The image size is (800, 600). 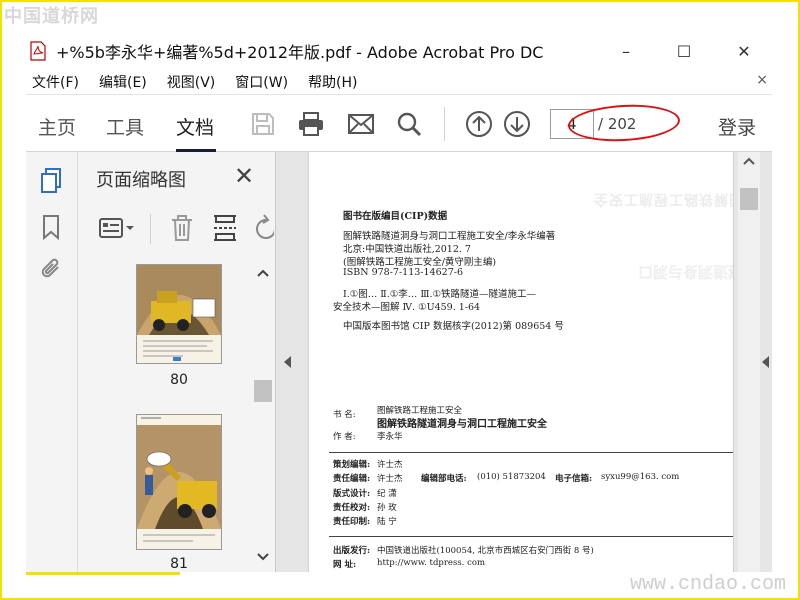 I want to click on document-scrollbar, so click(x=749, y=362).